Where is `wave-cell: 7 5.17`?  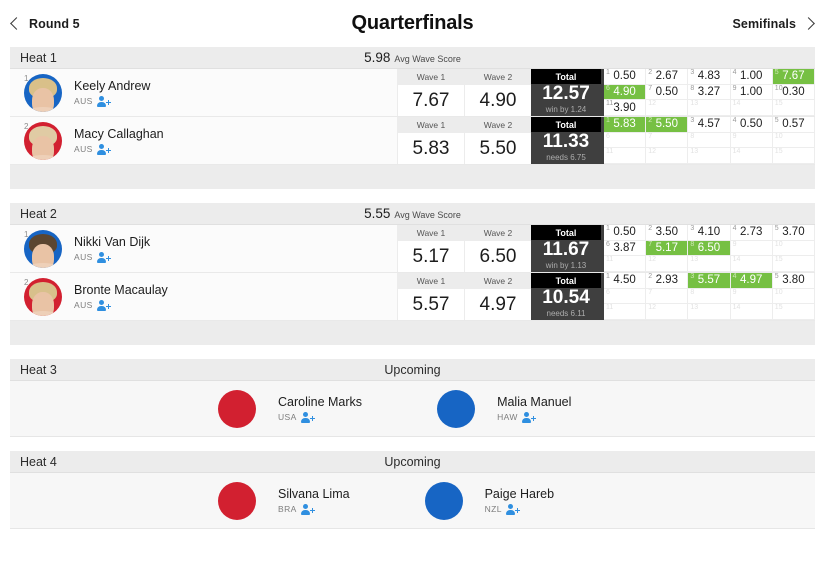 wave-cell: 7 5.17 is located at coordinates (667, 248).